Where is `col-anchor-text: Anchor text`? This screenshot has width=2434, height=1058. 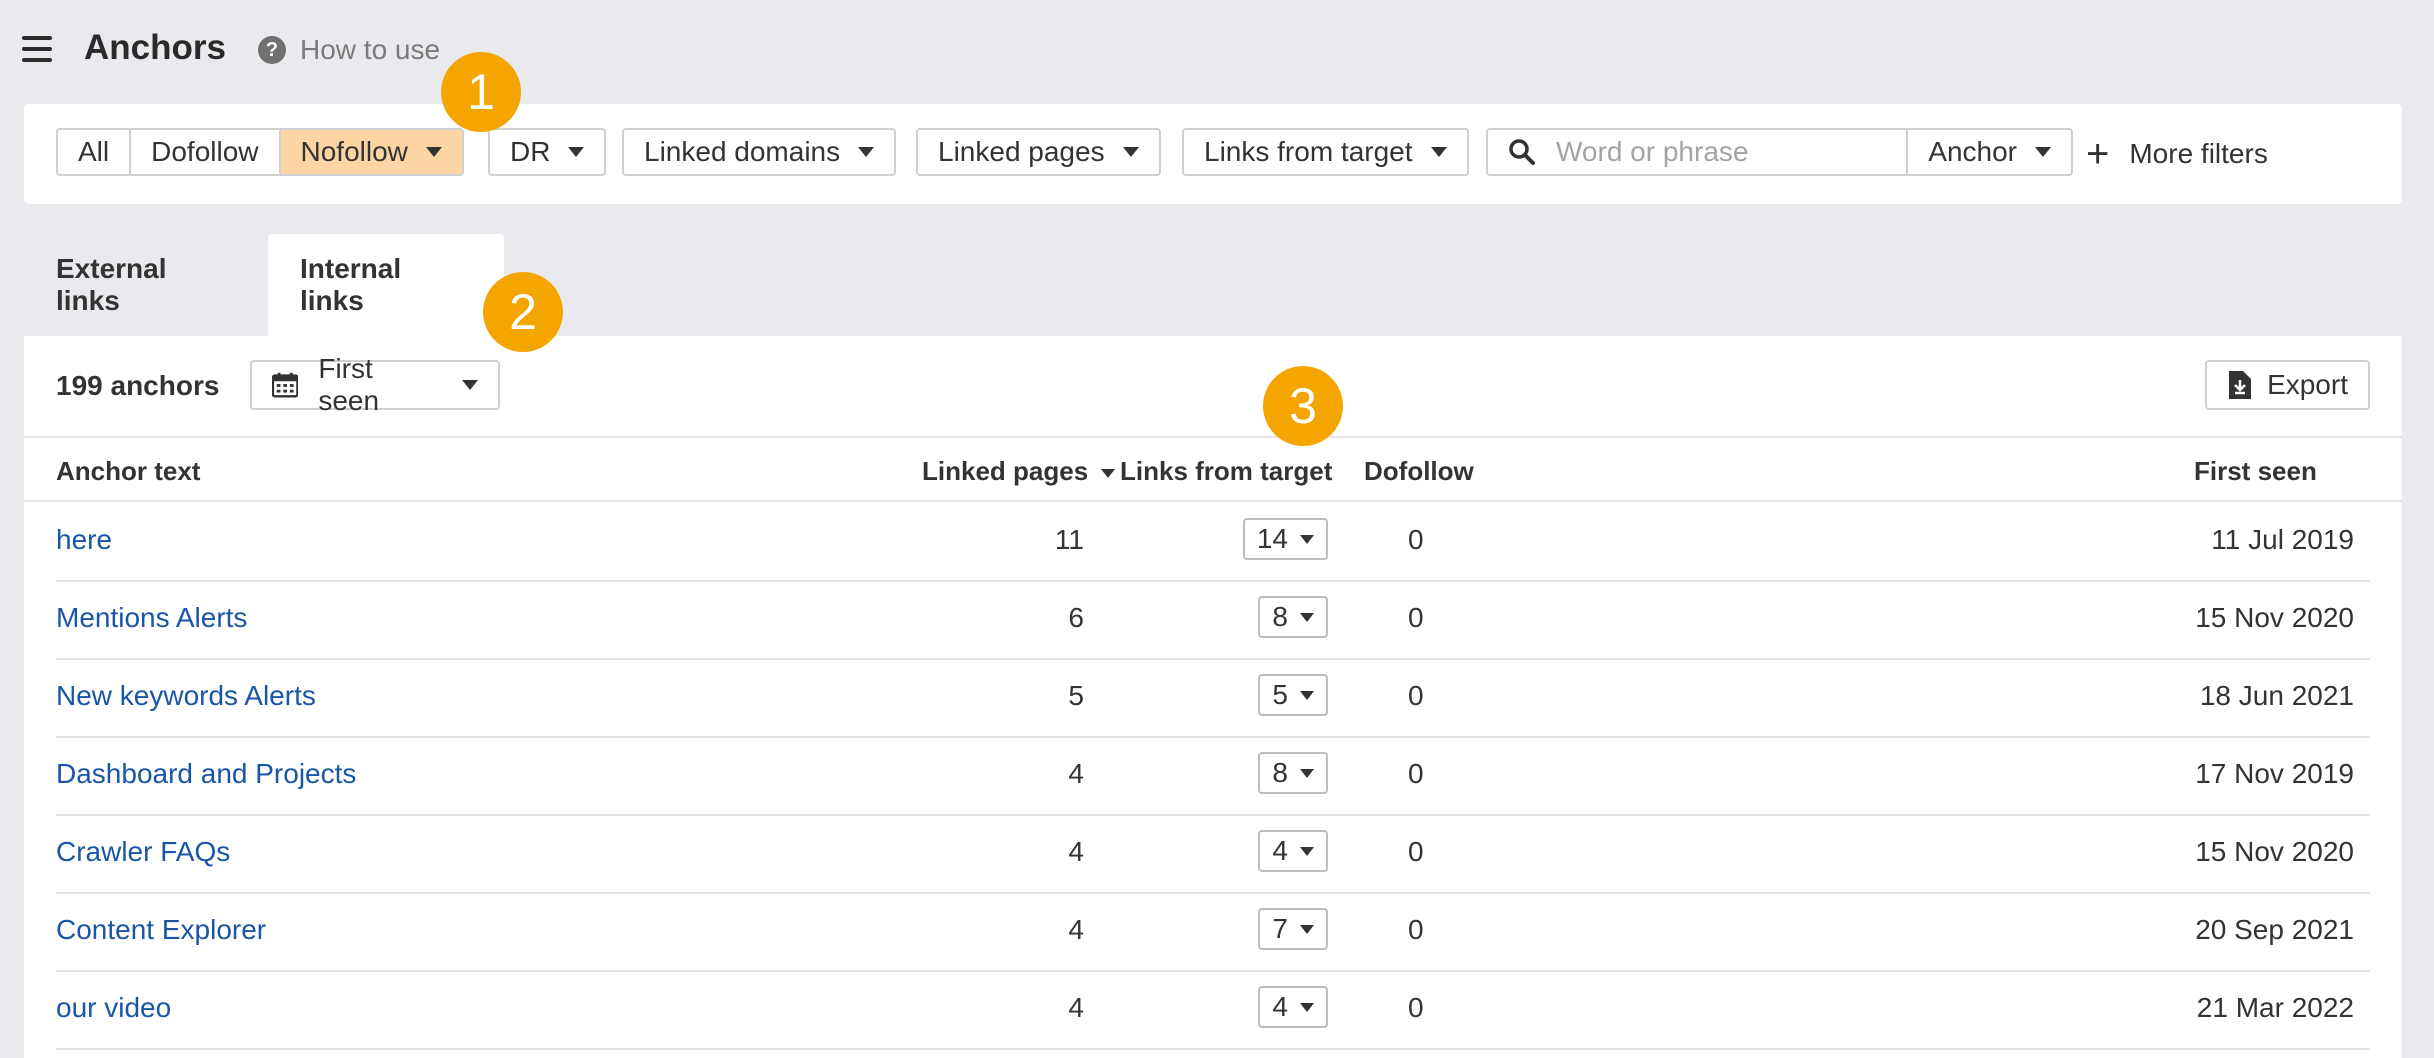
col-anchor-text: Anchor text is located at coordinates (128, 471).